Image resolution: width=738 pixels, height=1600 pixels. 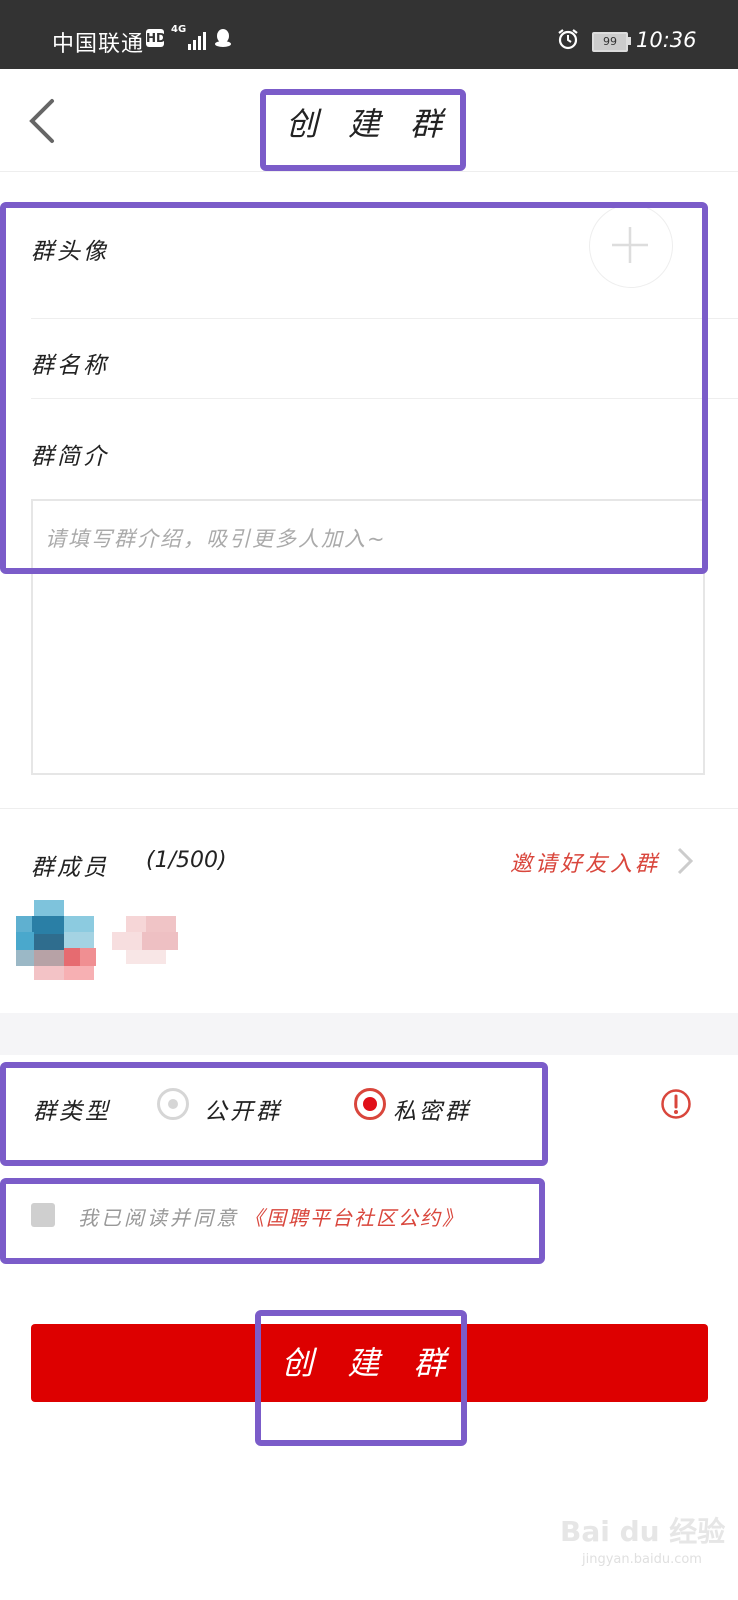 I want to click on clock-time: 10:36, so click(x=666, y=40).